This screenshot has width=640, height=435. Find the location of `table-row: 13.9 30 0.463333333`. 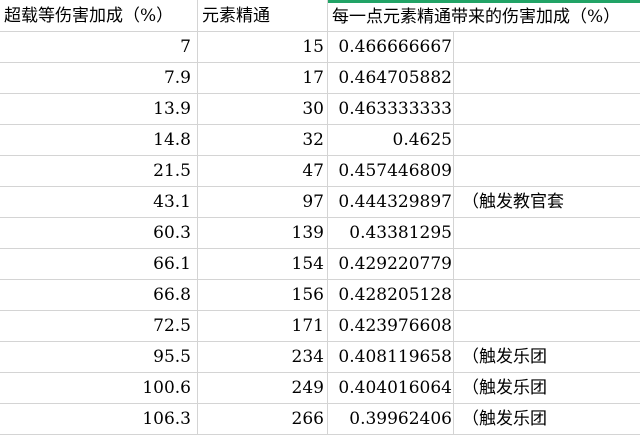

table-row: 13.9 30 0.463333333 is located at coordinates (320, 109).